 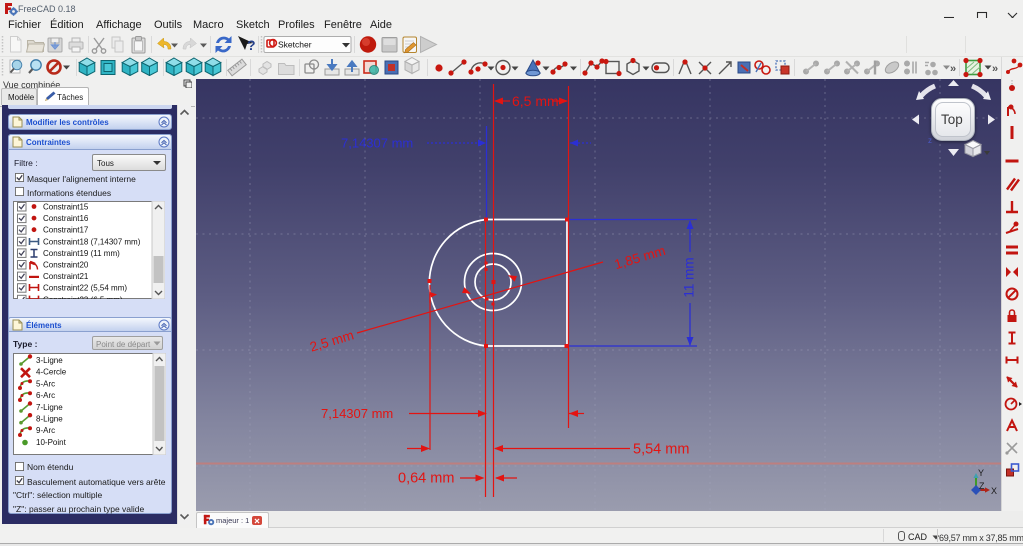 What do you see at coordinates (930, 140) in the screenshot?
I see `svg-text: z` at bounding box center [930, 140].